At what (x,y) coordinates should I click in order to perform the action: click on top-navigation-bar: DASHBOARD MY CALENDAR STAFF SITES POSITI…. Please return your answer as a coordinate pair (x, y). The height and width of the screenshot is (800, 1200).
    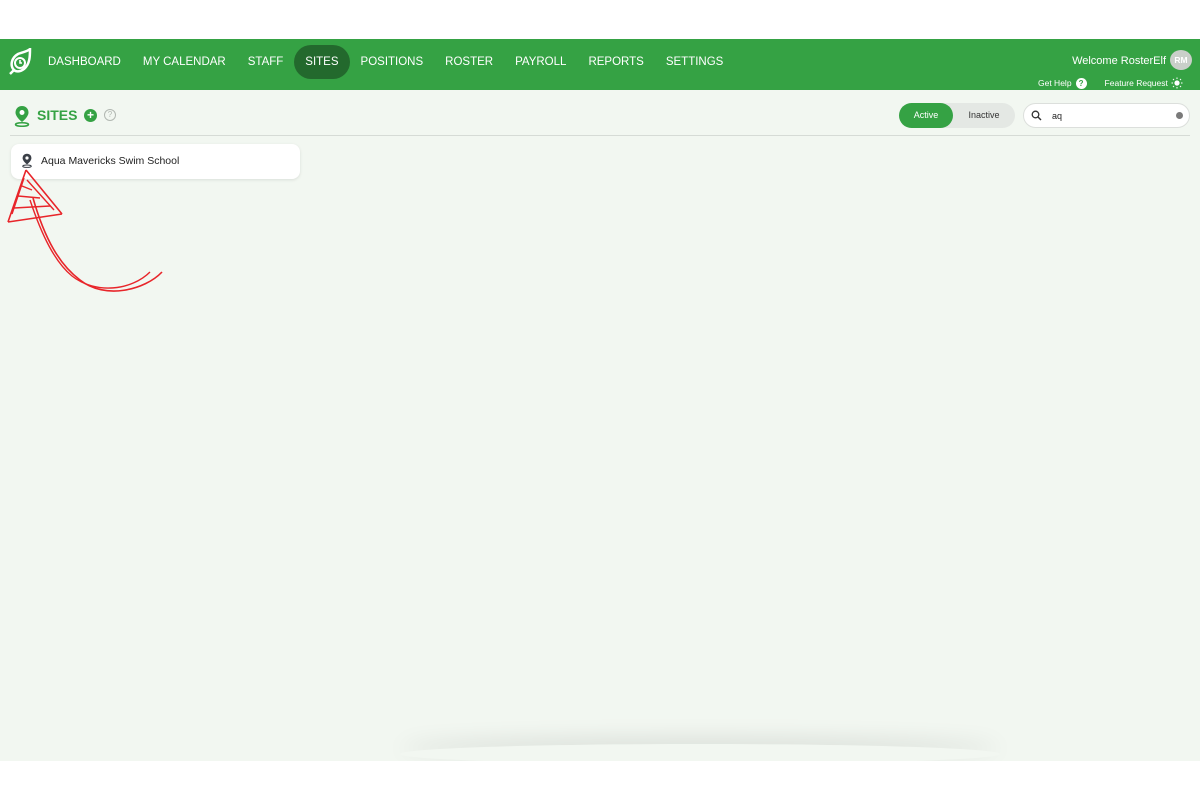
    Looking at the image, I should click on (600, 64).